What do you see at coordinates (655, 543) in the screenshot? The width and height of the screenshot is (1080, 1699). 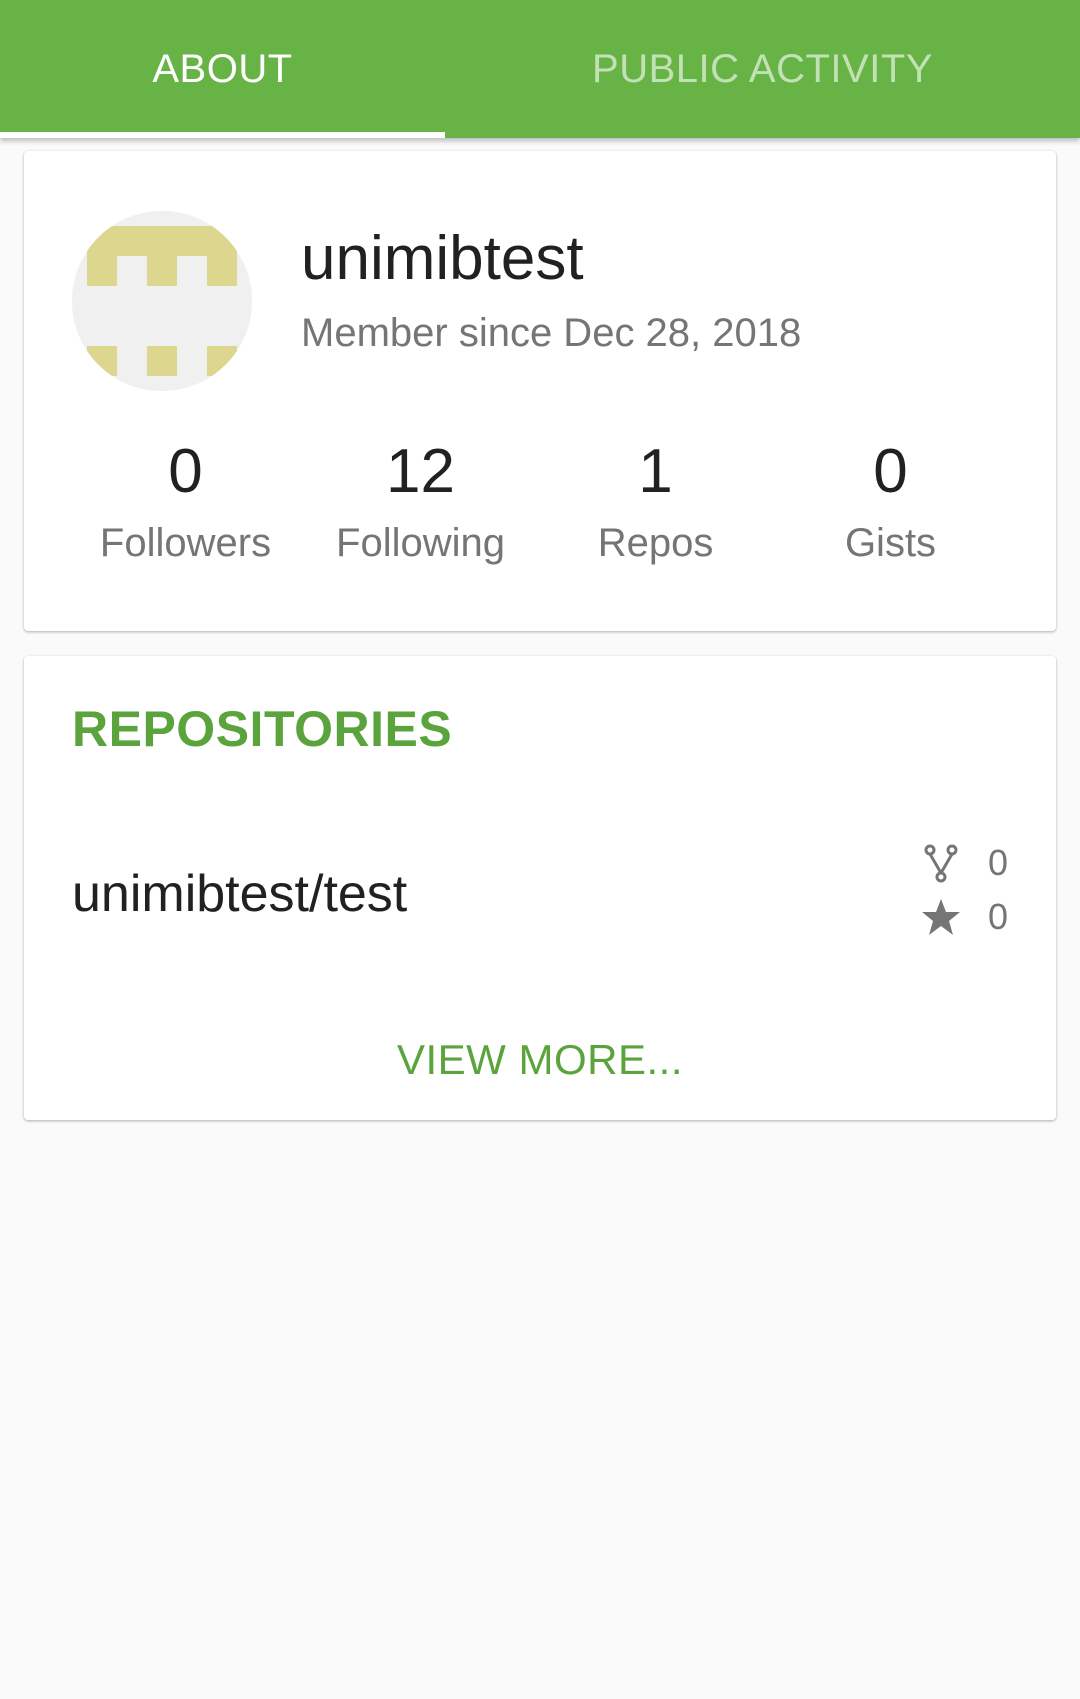 I see `stat-label: Repos` at bounding box center [655, 543].